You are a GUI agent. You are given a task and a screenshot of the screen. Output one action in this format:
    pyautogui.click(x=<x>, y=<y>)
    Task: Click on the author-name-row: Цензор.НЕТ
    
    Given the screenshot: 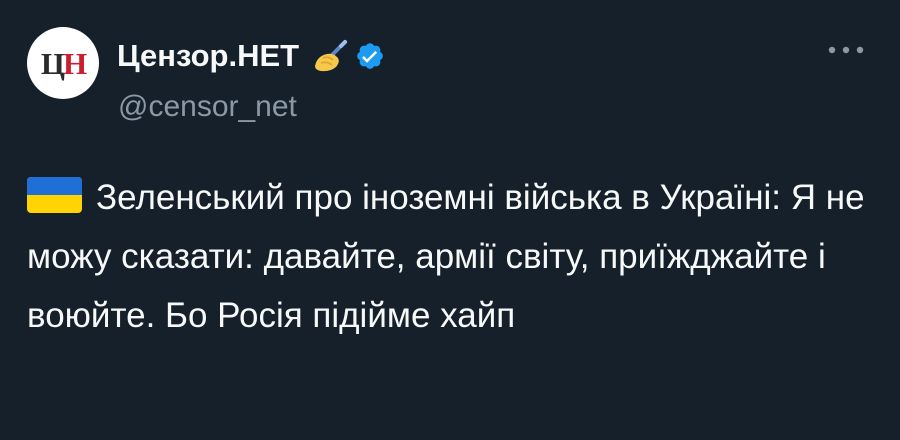 What is the action you would take?
    pyautogui.click(x=251, y=56)
    